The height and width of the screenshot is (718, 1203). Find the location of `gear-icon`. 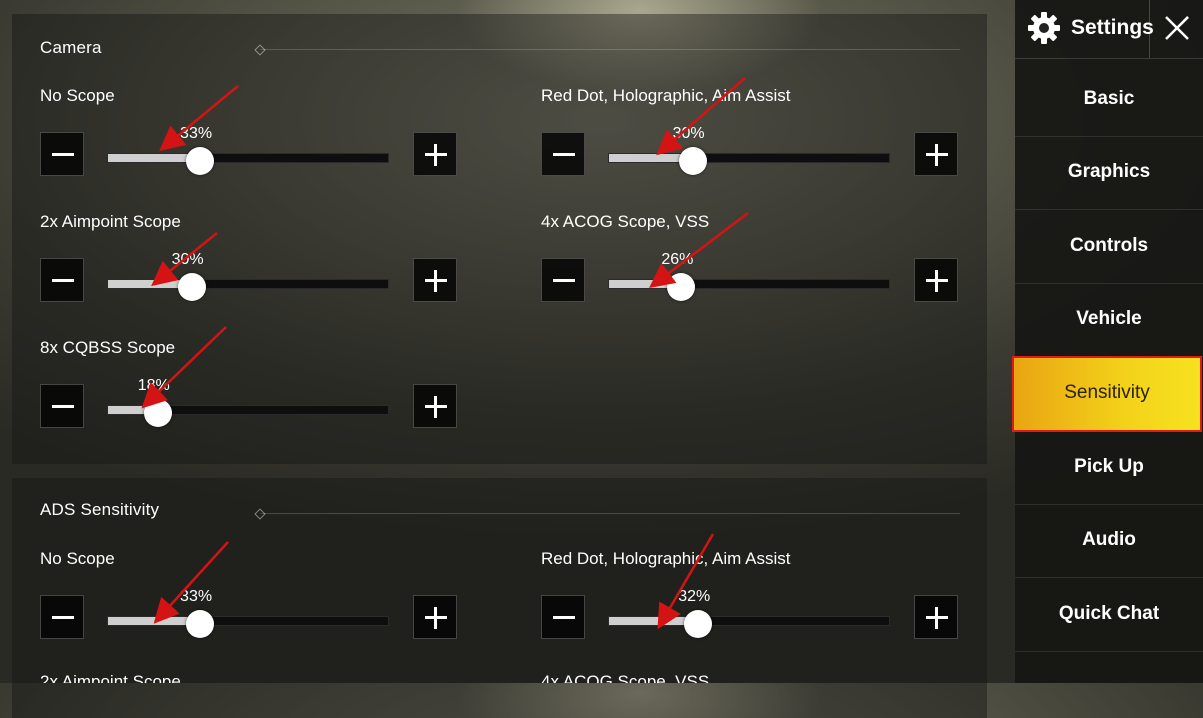

gear-icon is located at coordinates (1044, 28).